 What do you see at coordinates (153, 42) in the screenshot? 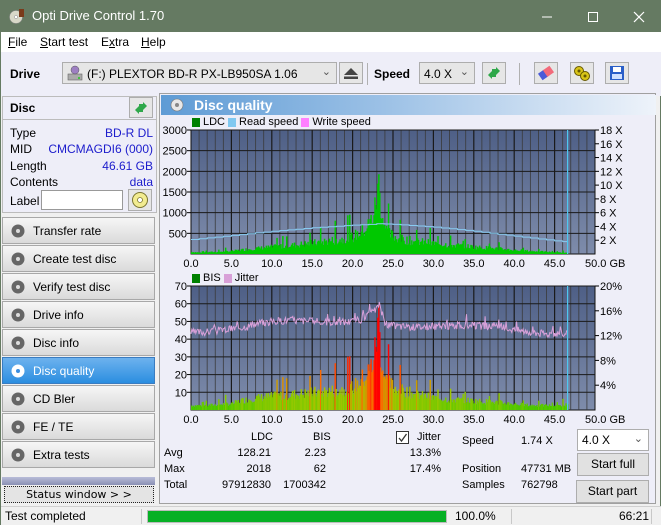
I see `menu-help: Help` at bounding box center [153, 42].